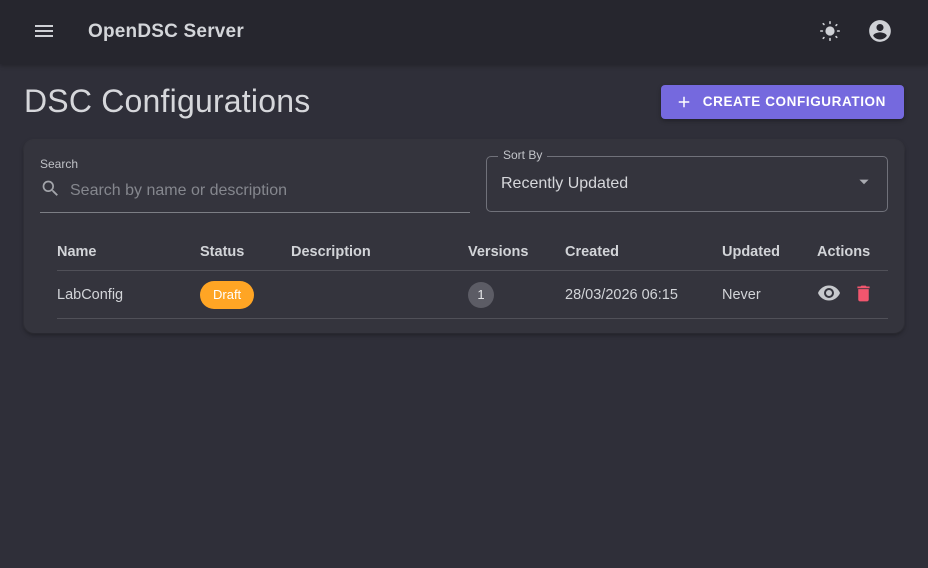 This screenshot has width=928, height=568. Describe the element at coordinates (684, 102) in the screenshot. I see `plus-icon` at that location.